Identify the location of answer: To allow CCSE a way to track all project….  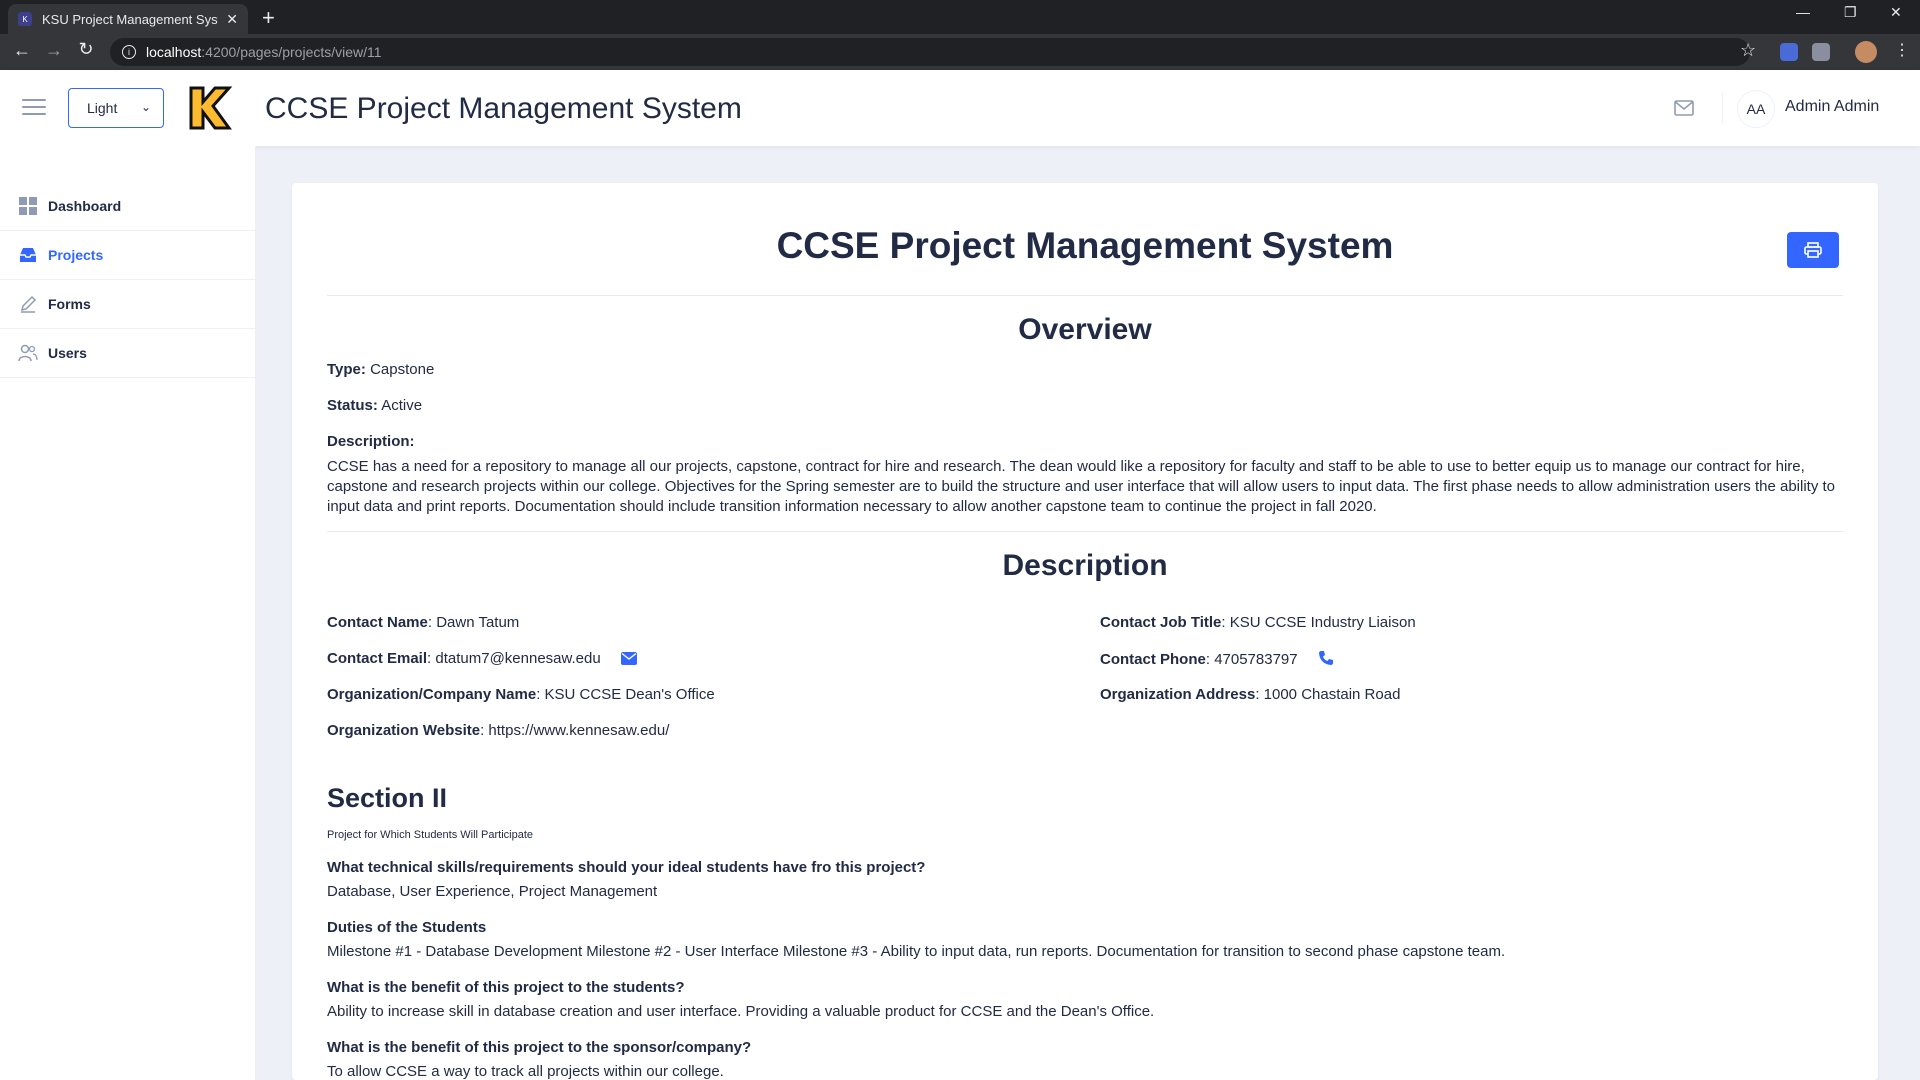
(525, 1071).